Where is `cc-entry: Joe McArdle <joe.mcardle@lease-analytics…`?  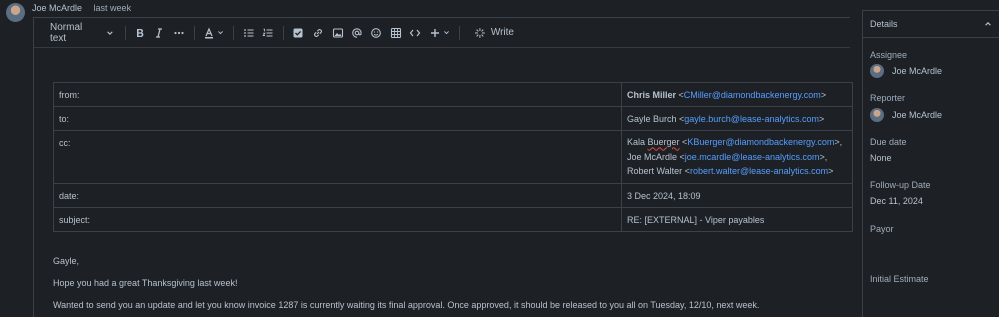 cc-entry: Joe McArdle <joe.mcardle@lease-analytics… is located at coordinates (737, 157).